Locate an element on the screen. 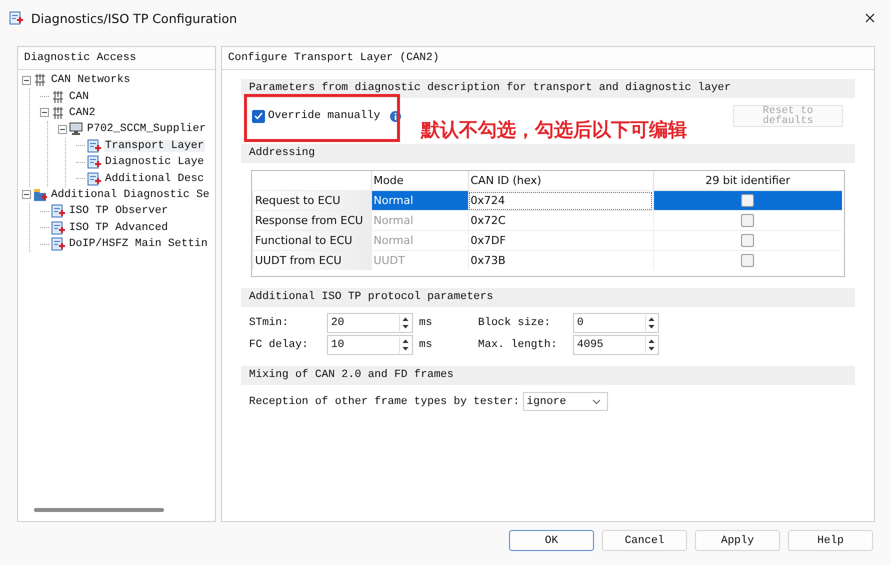 This screenshot has width=891, height=565. number-field: 20 is located at coordinates (370, 323).